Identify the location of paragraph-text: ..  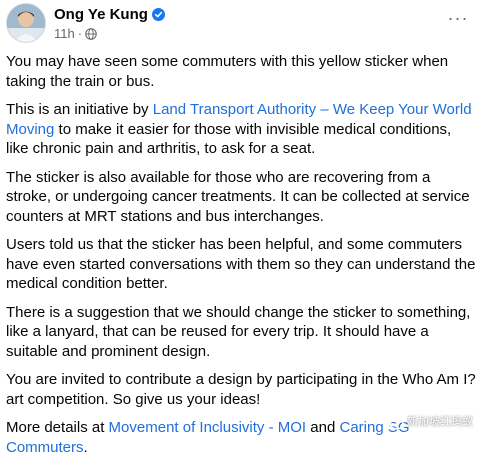
(85, 447).